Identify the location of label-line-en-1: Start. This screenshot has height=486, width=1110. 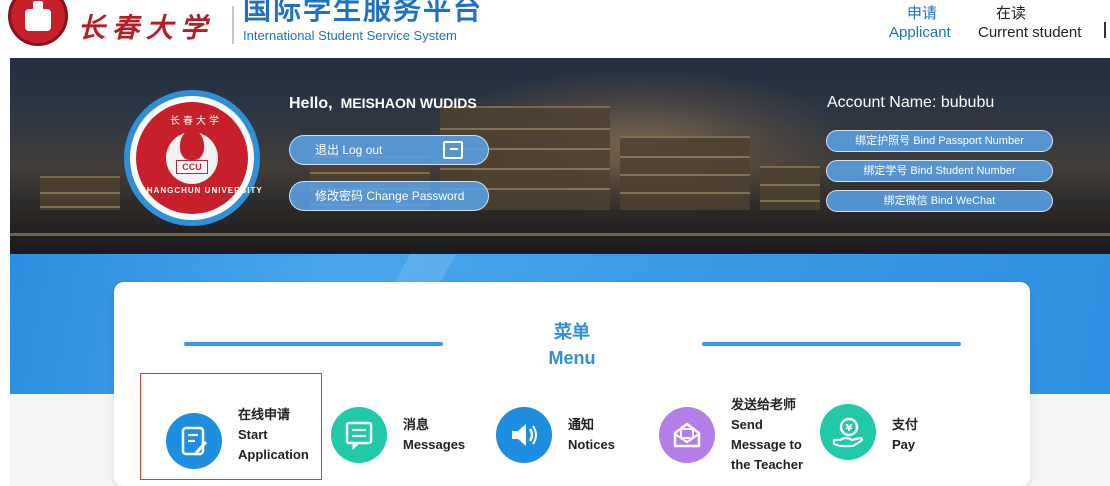
(253, 434).